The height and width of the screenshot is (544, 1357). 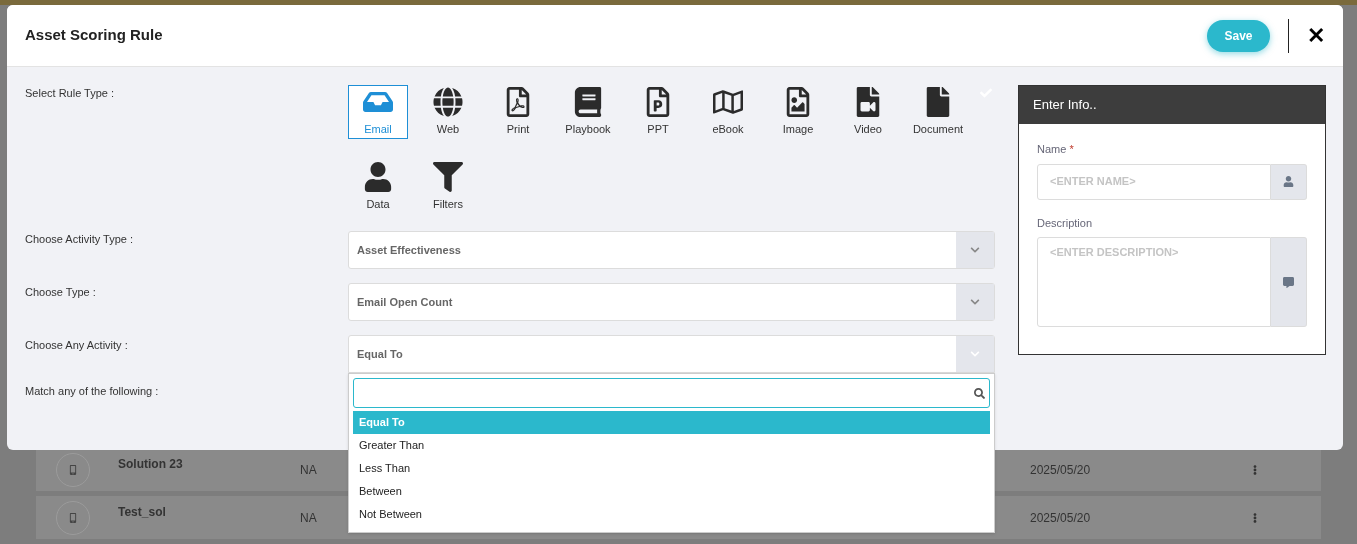 What do you see at coordinates (448, 101) in the screenshot?
I see `globe-icon` at bounding box center [448, 101].